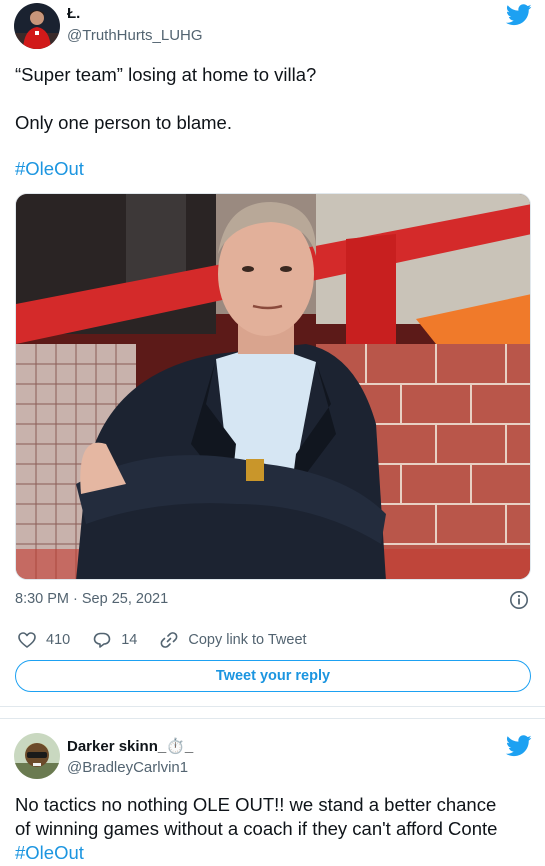  What do you see at coordinates (519, 600) in the screenshot?
I see `info-icon` at bounding box center [519, 600].